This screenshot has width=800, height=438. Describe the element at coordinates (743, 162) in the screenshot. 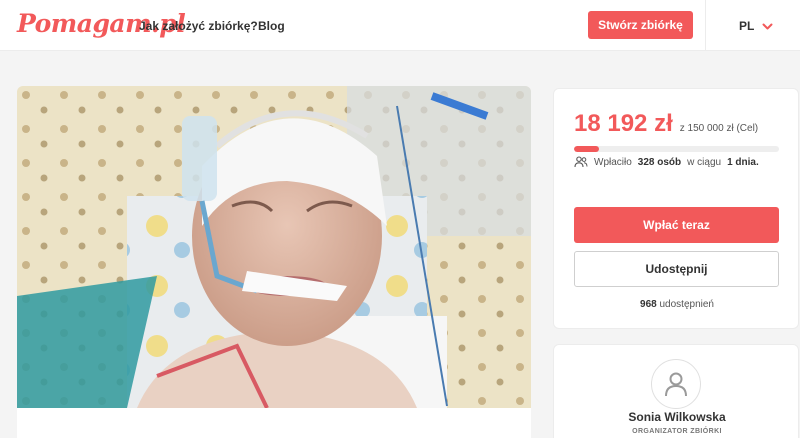

I see `donors-days: 1 dnia.` at that location.